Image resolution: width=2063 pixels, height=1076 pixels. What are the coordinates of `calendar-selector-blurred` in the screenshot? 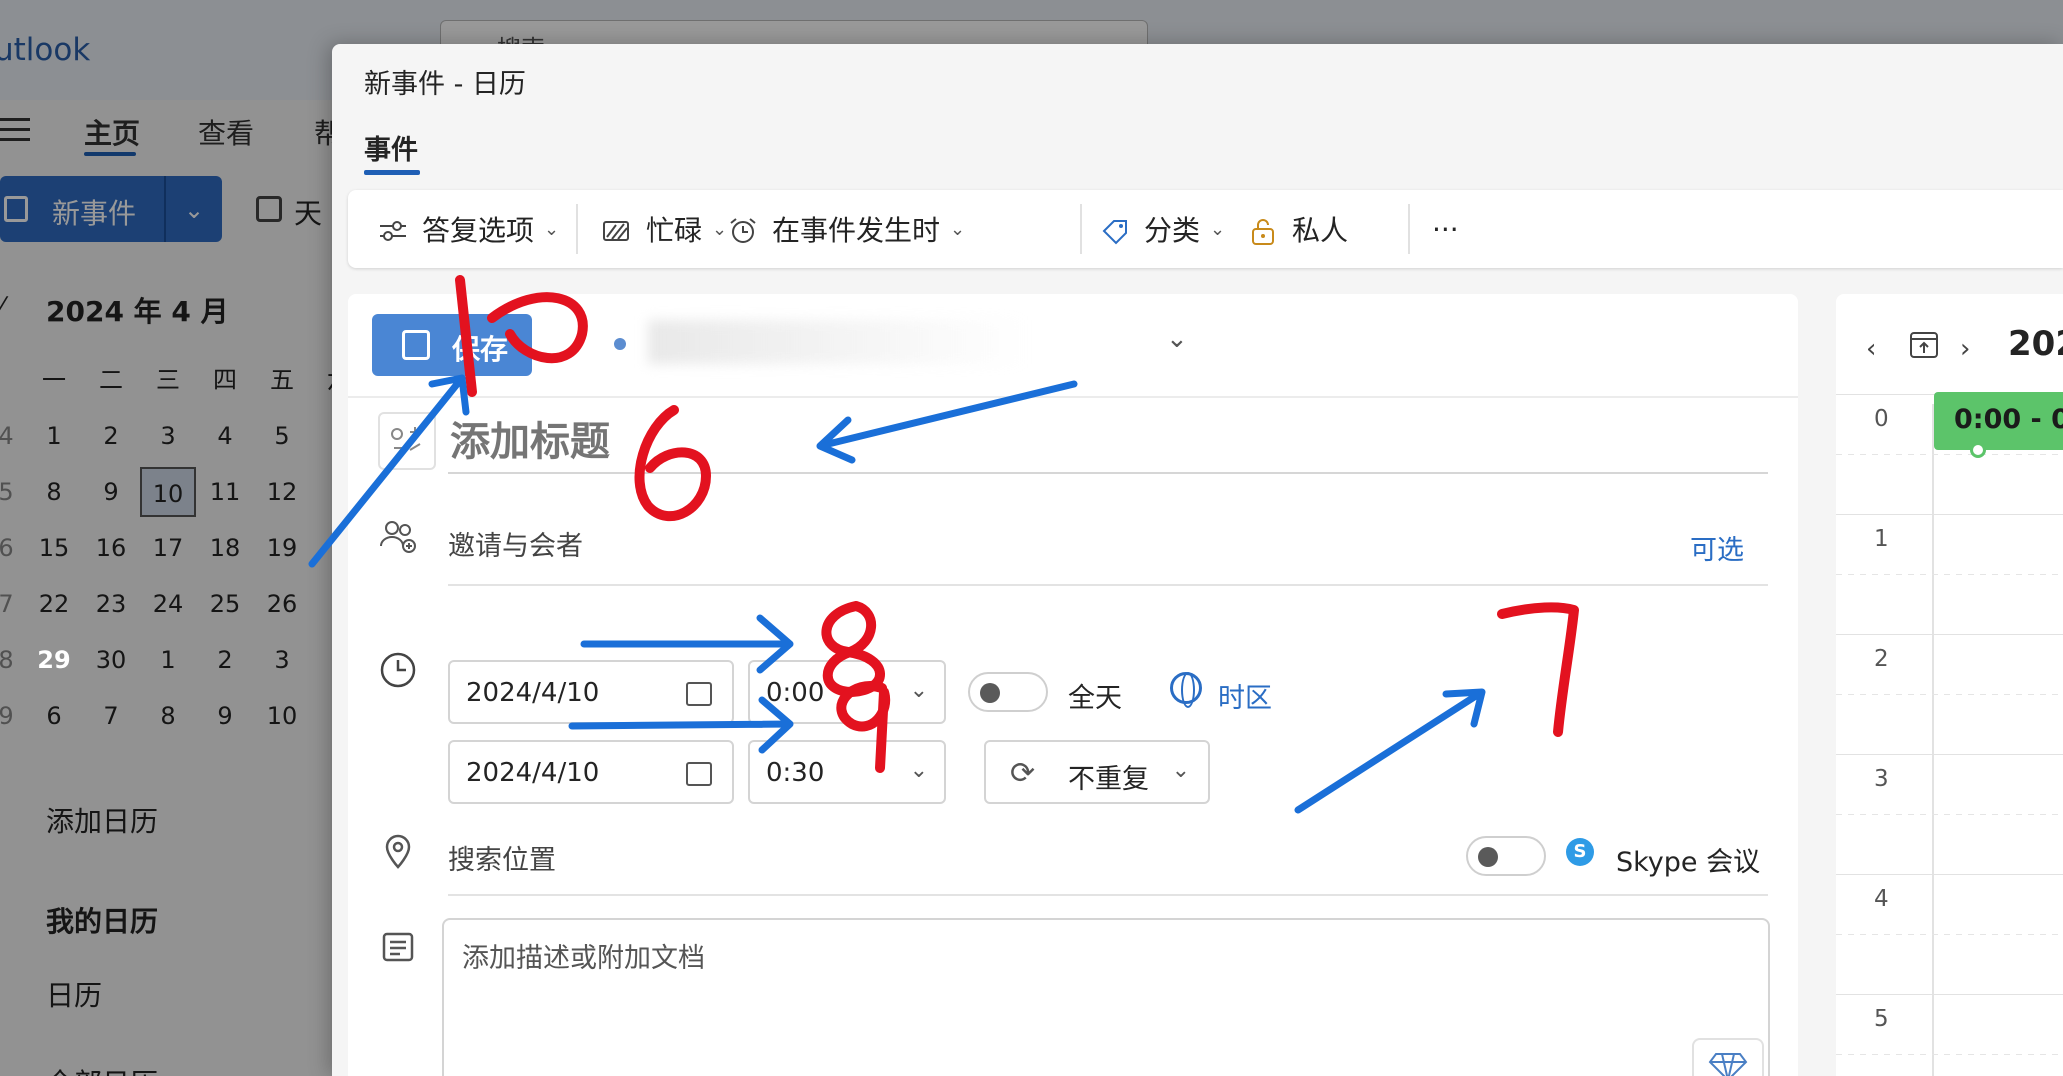 It's located at (838, 342).